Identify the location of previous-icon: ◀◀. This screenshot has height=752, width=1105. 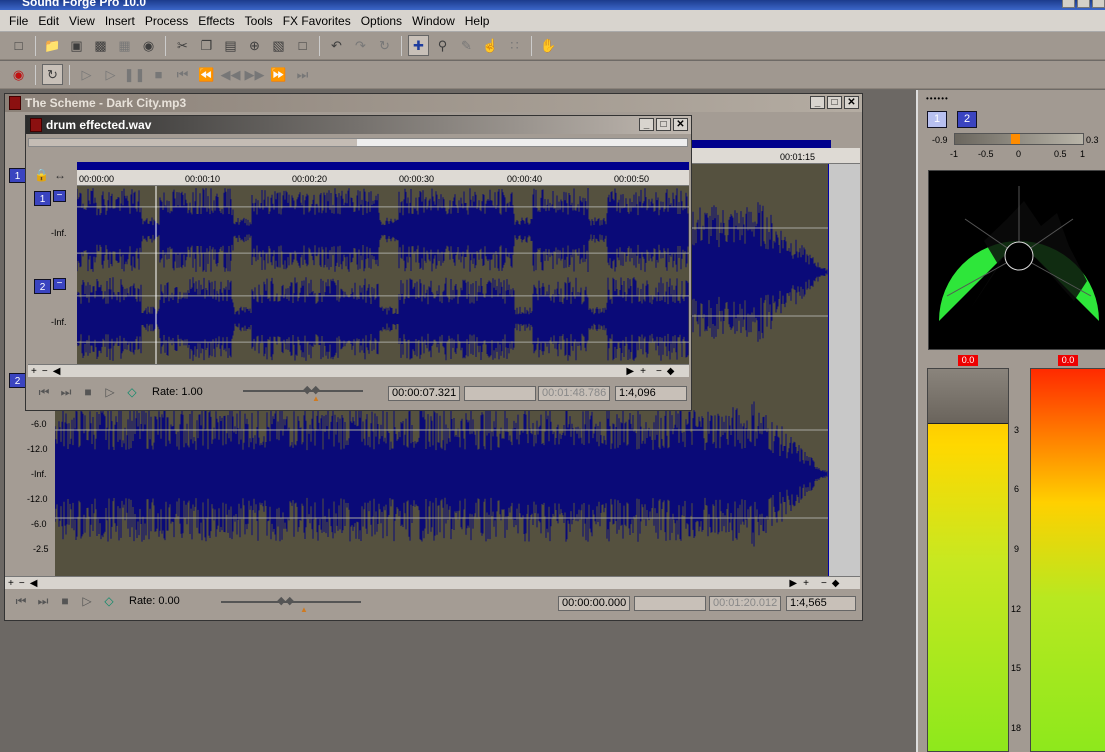
(230, 74).